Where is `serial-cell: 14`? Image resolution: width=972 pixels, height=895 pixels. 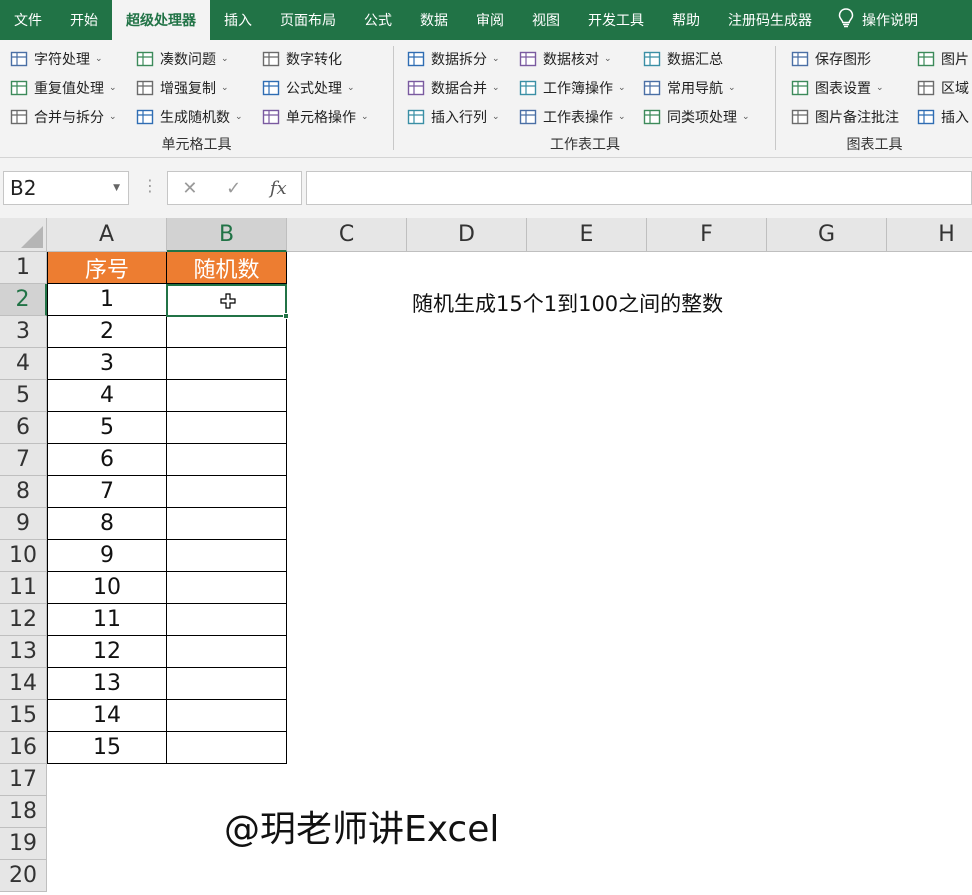 serial-cell: 14 is located at coordinates (107, 716).